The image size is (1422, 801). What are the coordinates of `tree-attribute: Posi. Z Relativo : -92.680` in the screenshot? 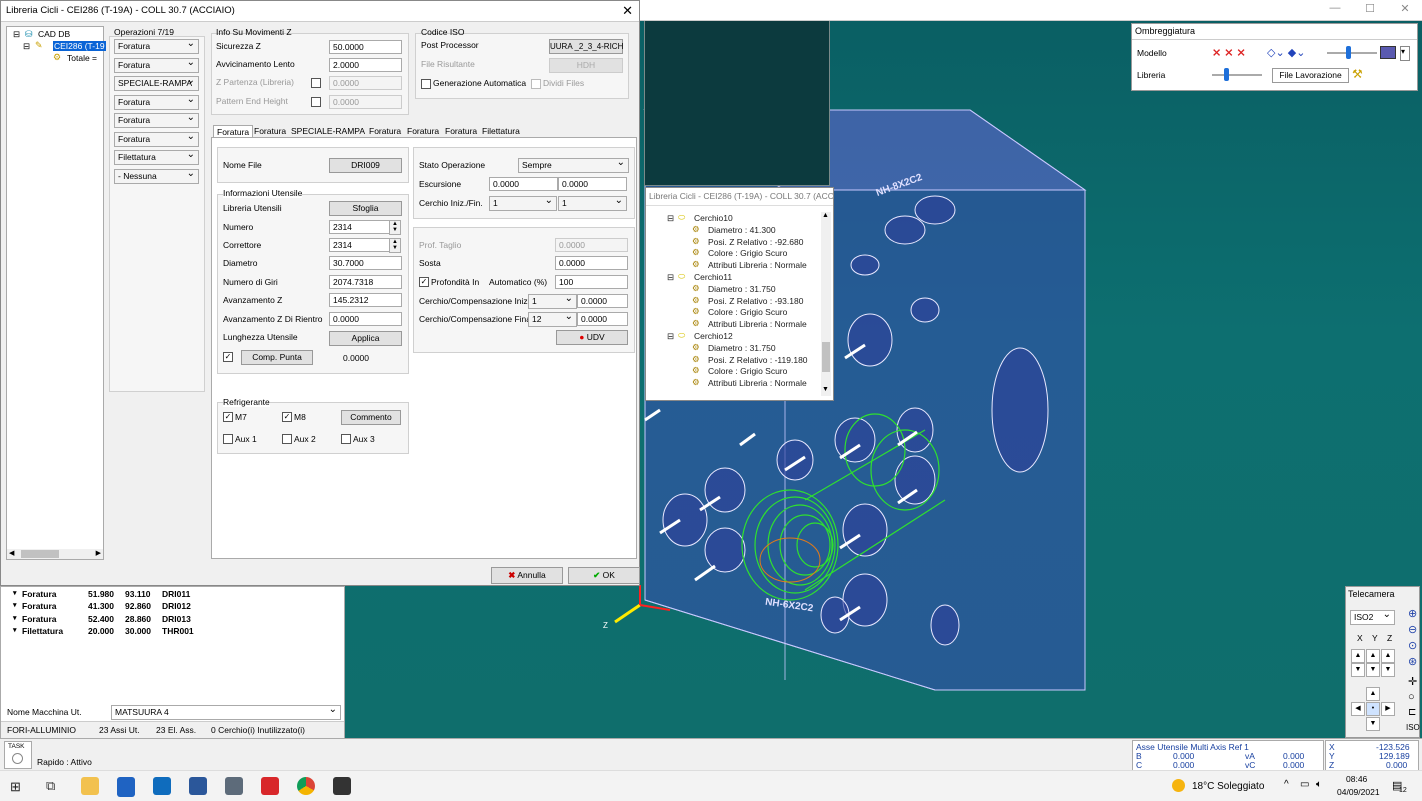 It's located at (755, 242).